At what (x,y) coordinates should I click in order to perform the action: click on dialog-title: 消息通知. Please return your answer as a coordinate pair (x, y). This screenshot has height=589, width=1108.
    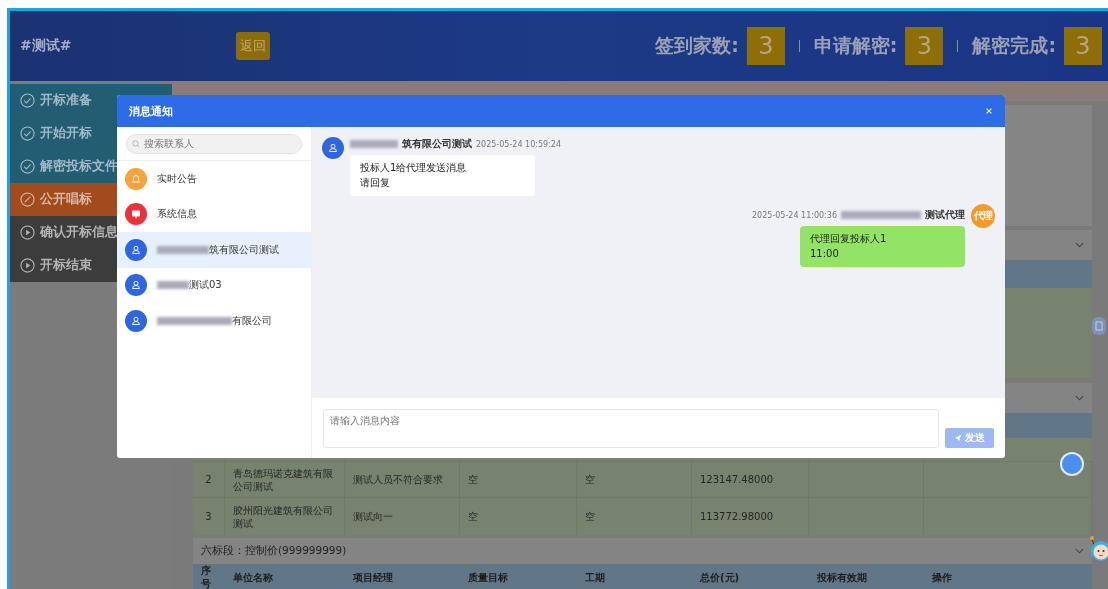
    Looking at the image, I should click on (151, 111).